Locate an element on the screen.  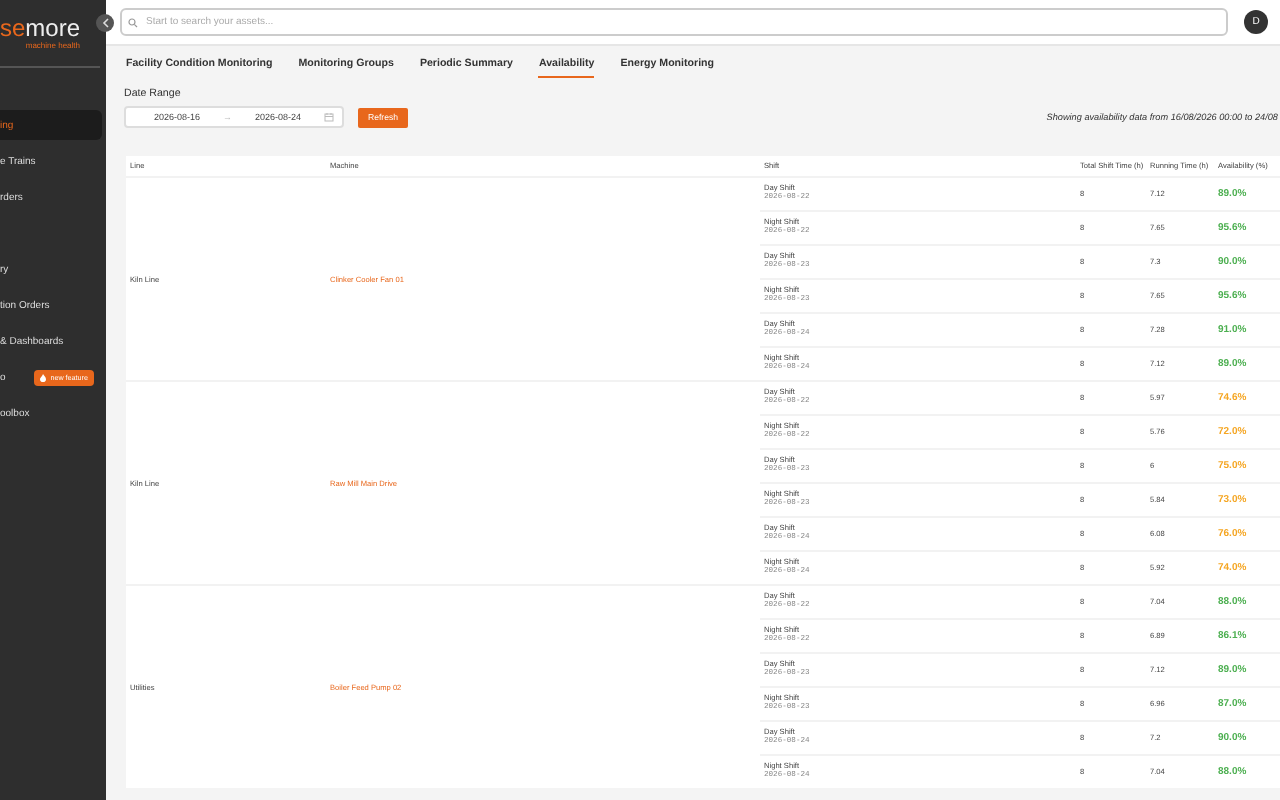
chevron-left-icon is located at coordinates (105, 23).